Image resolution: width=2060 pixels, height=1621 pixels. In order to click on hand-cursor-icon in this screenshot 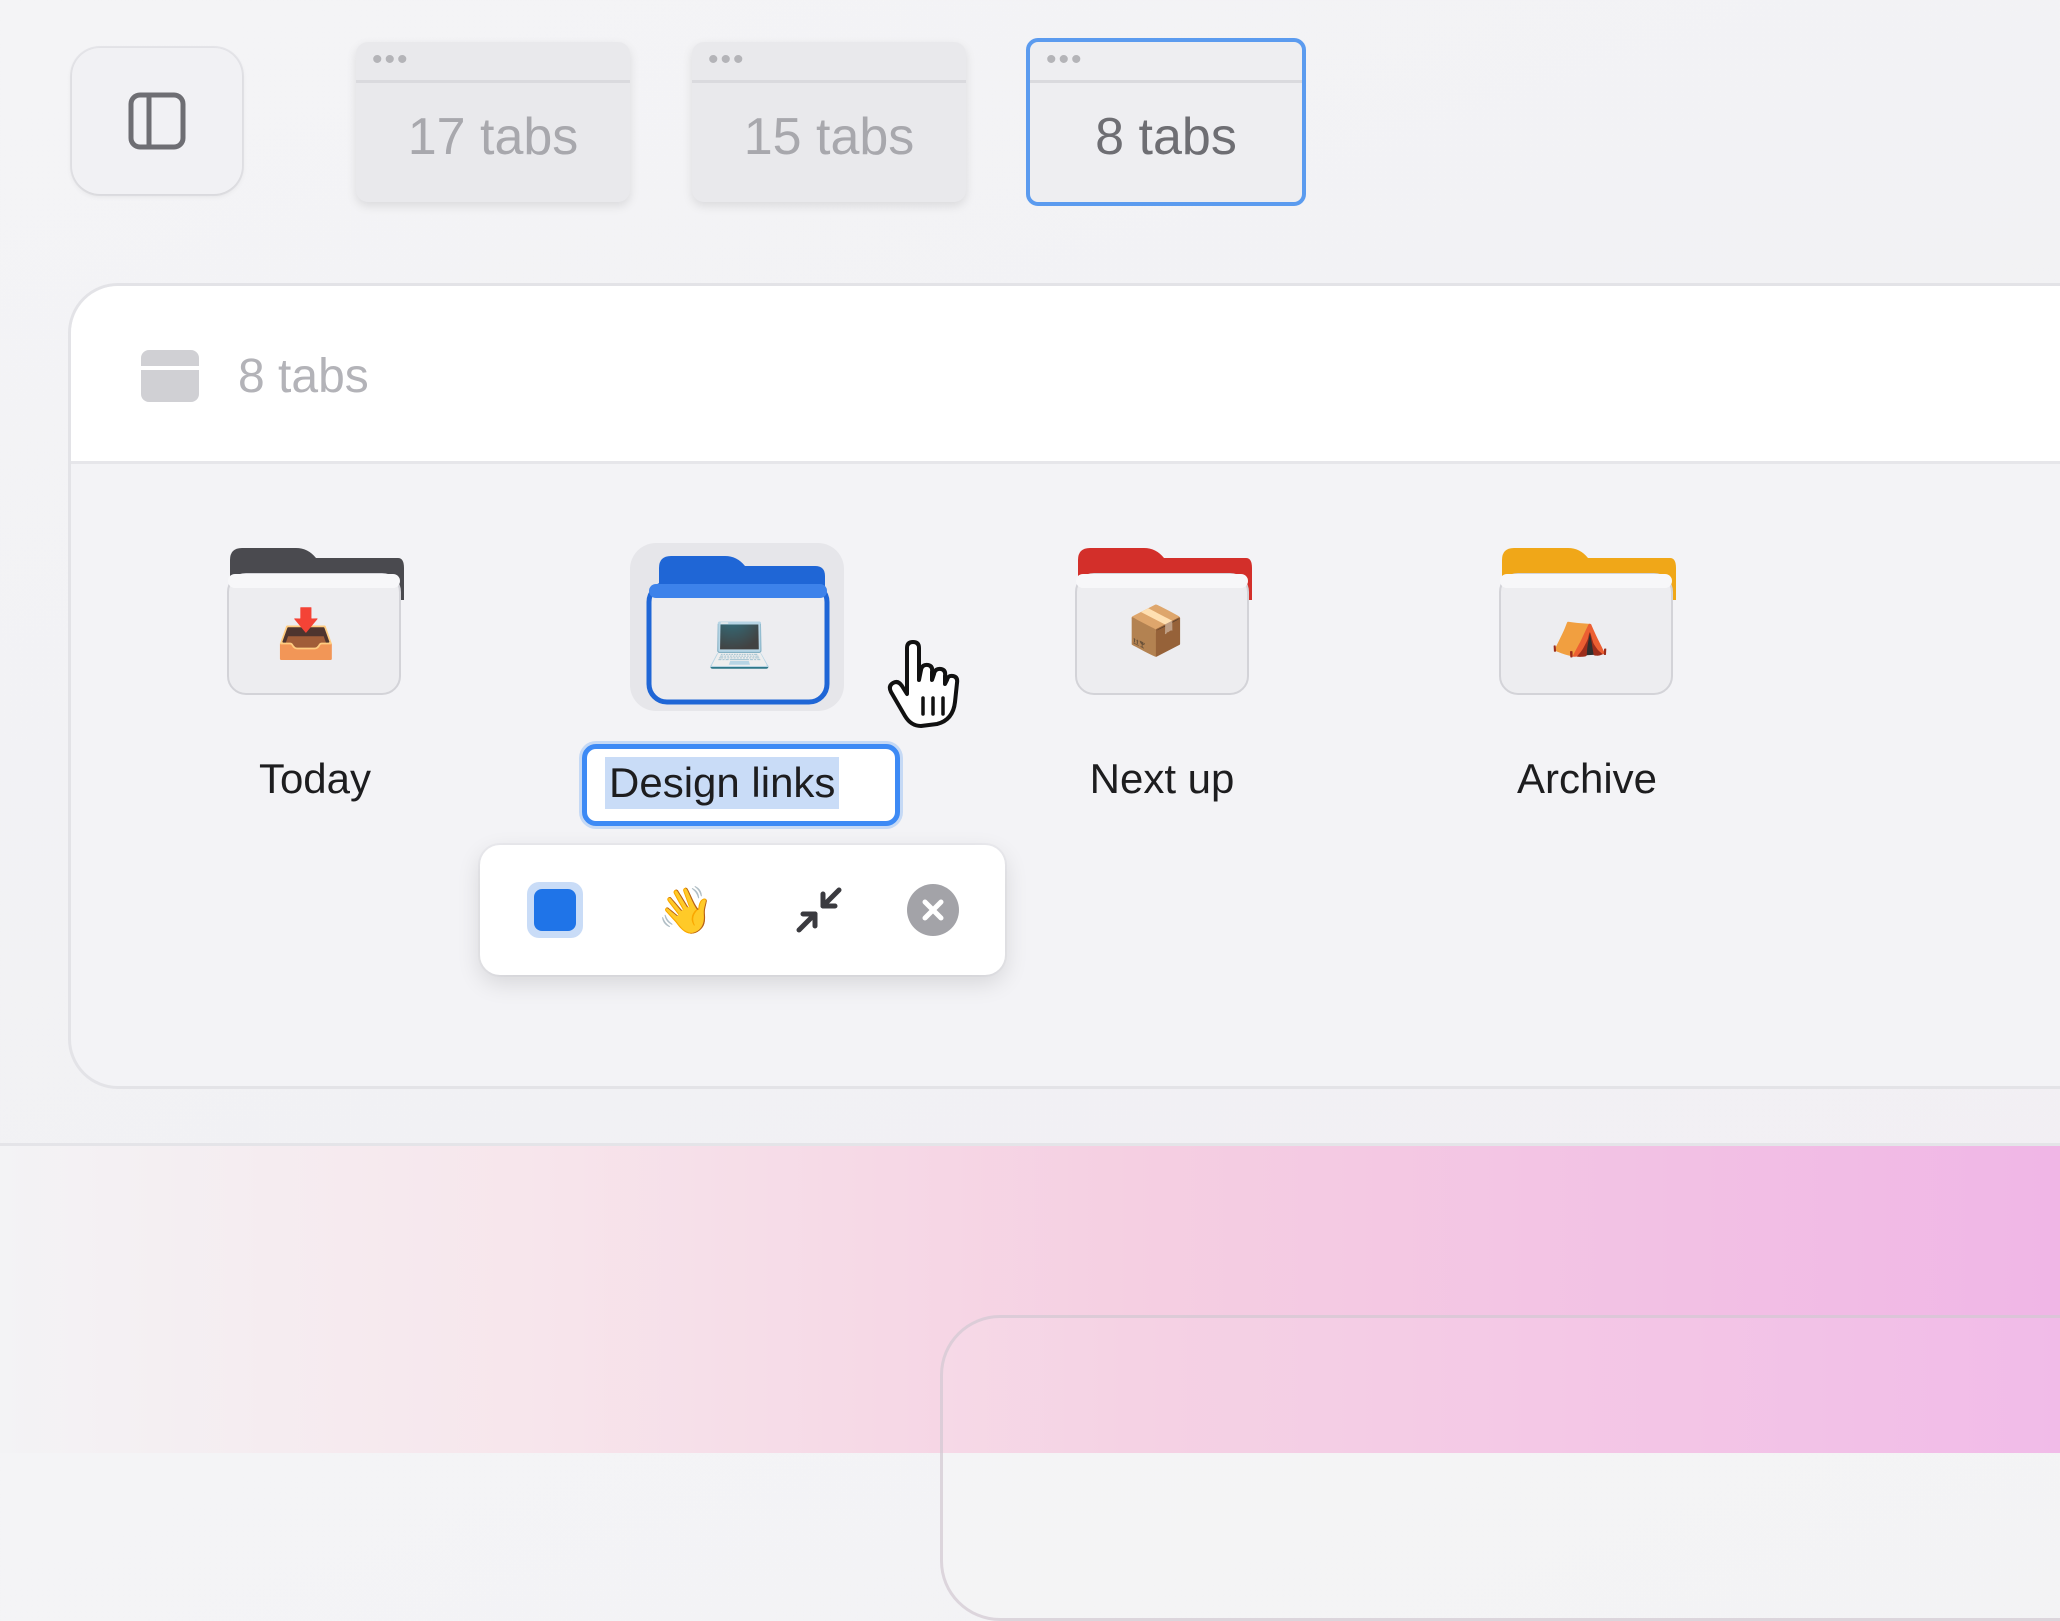, I will do `click(923, 684)`.